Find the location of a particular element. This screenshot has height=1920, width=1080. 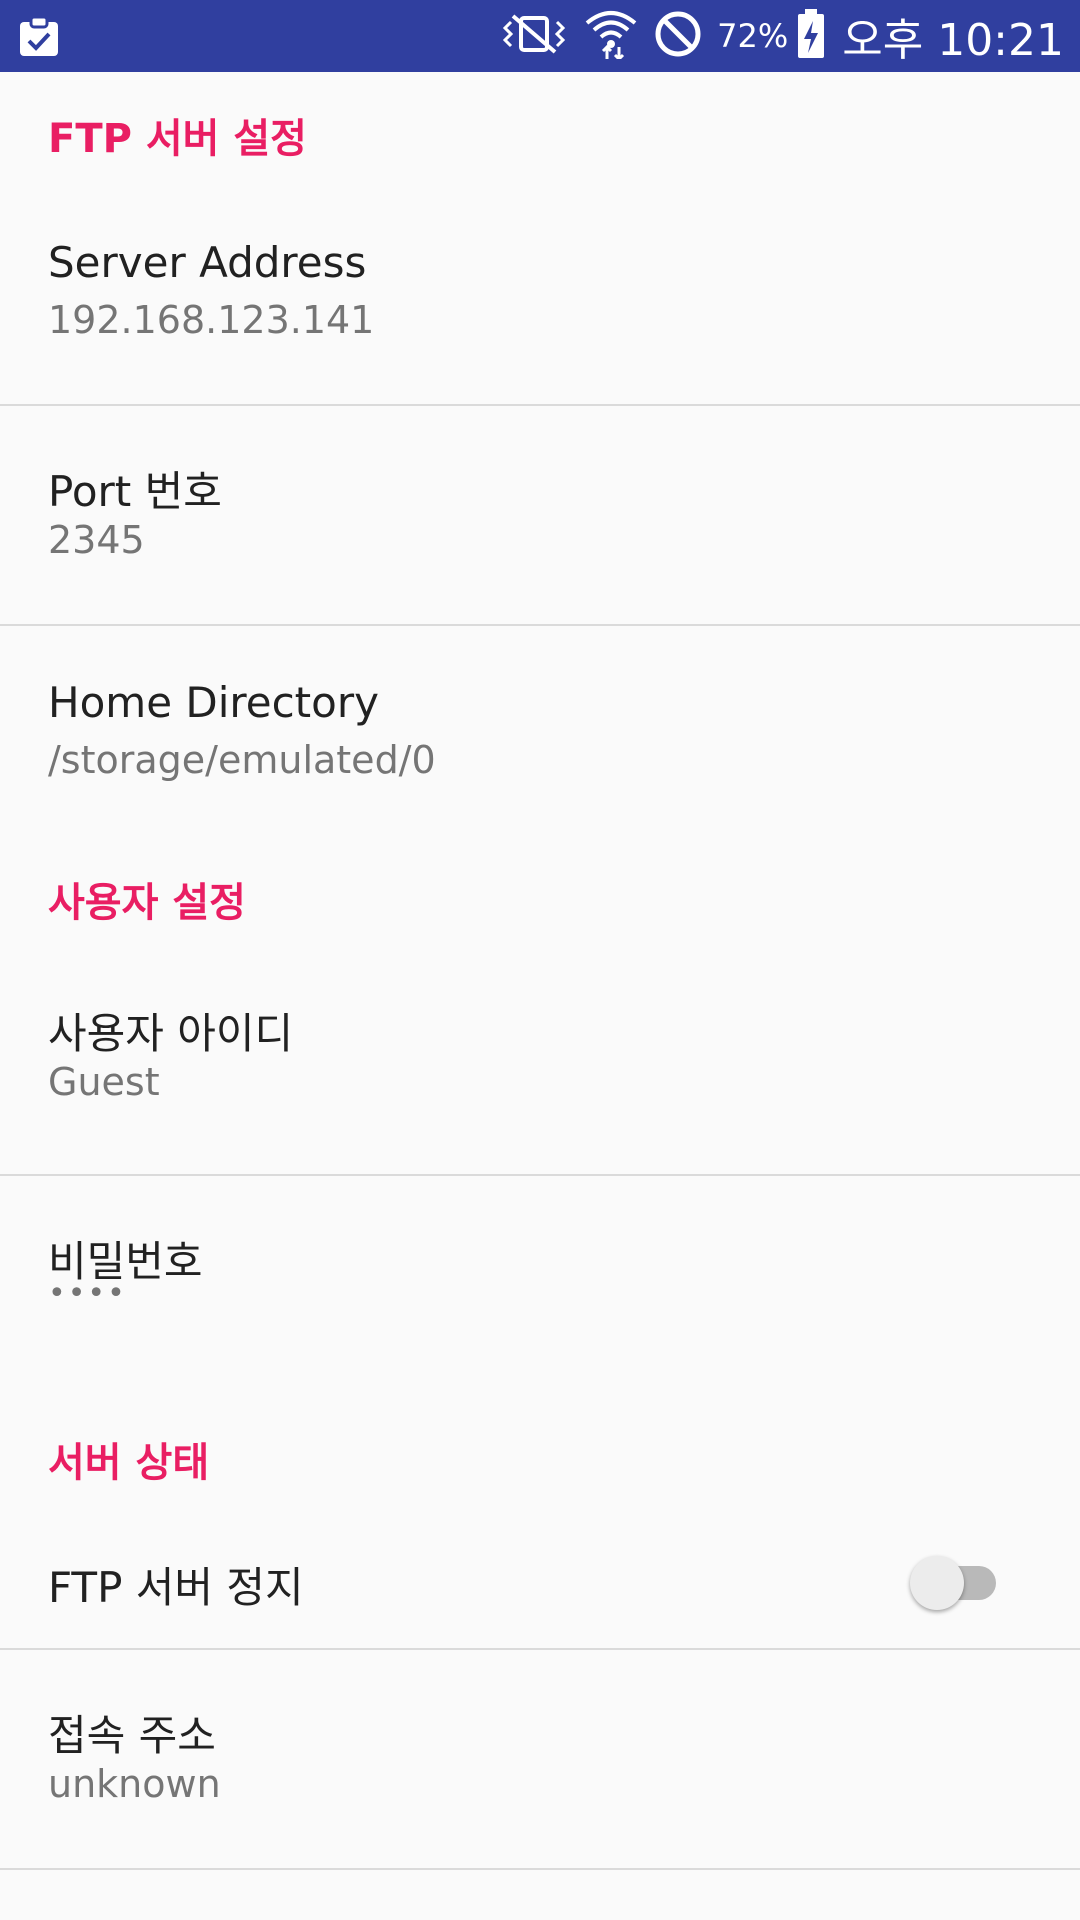

pref-server-toggle: FTP 서버 정지 is located at coordinates (540, 1580).